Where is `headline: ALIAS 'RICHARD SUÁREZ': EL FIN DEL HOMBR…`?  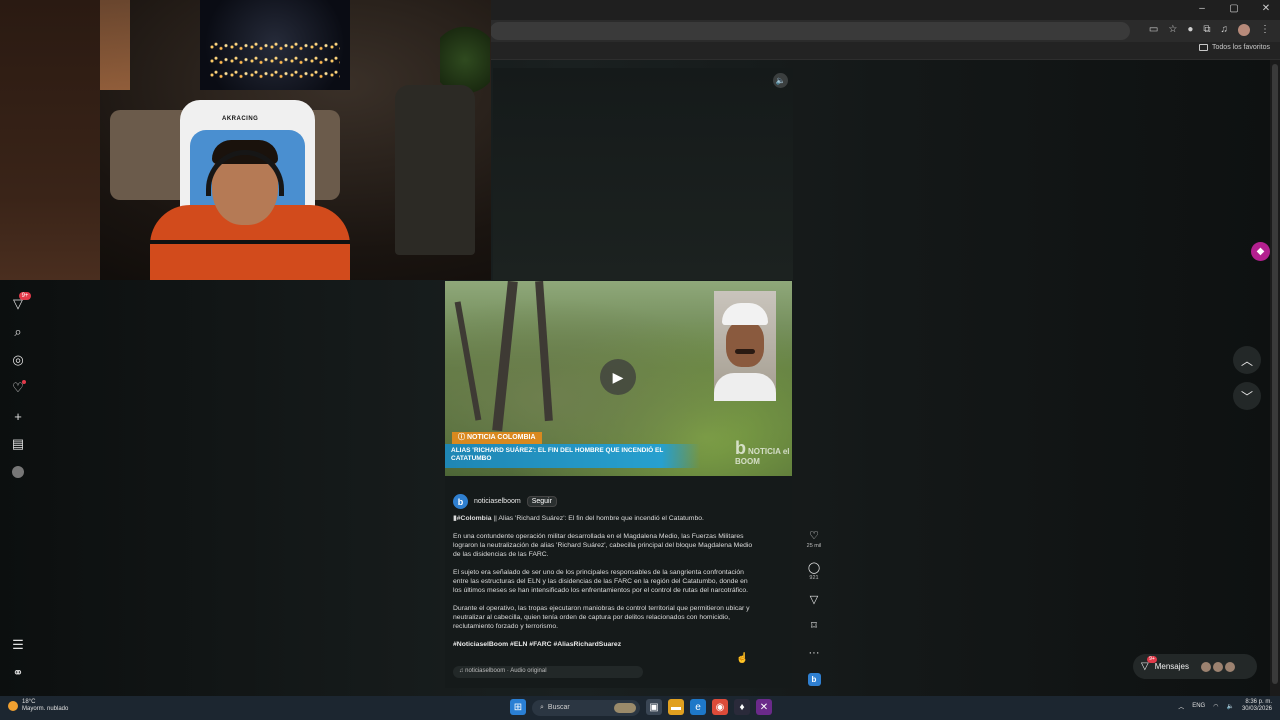
headline: ALIAS 'RICHARD SUÁREZ': EL FIN DEL HOMBR… is located at coordinates (572, 456).